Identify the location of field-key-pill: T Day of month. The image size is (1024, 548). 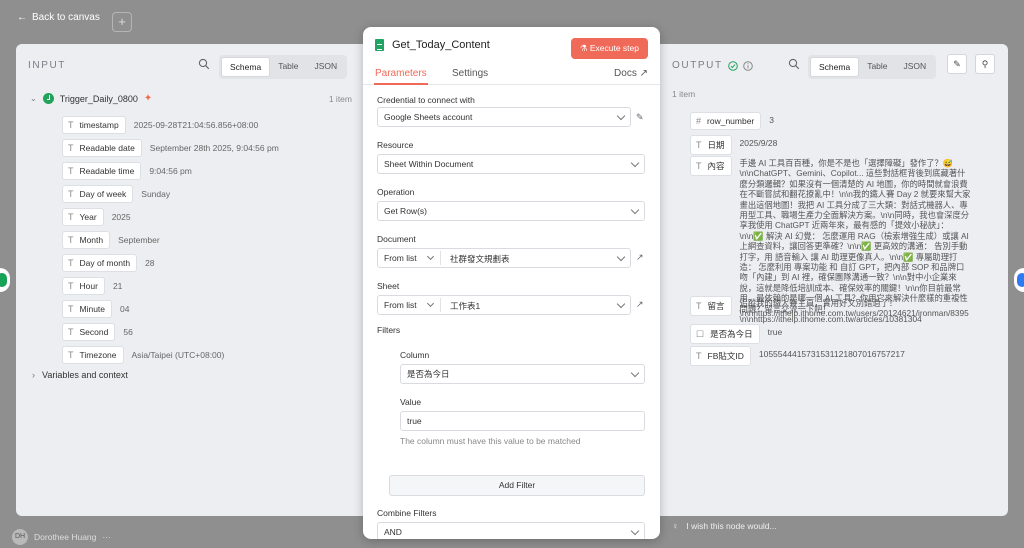
(100, 263).